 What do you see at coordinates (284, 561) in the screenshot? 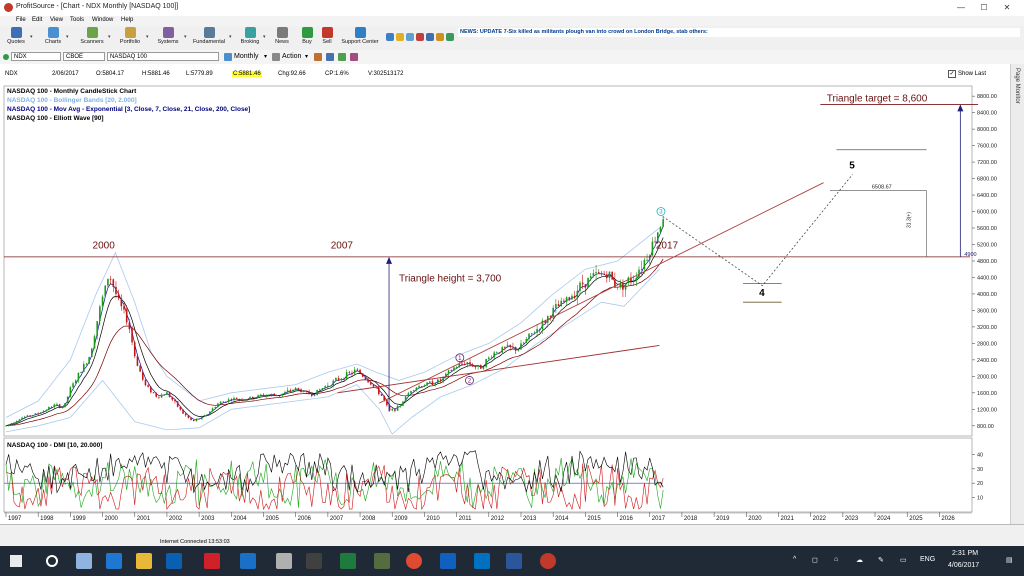
I see `app-icon-gray` at bounding box center [284, 561].